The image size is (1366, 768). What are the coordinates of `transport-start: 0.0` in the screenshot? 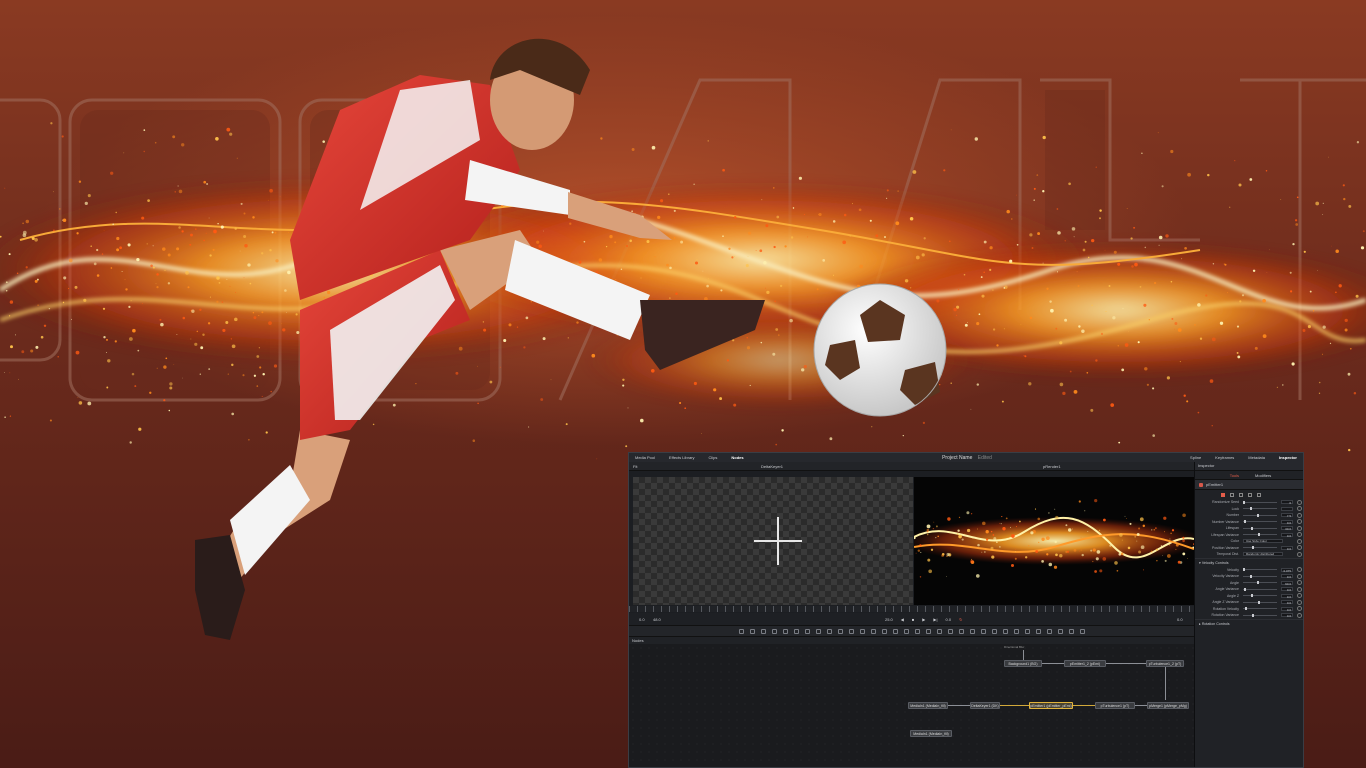 It's located at (642, 619).